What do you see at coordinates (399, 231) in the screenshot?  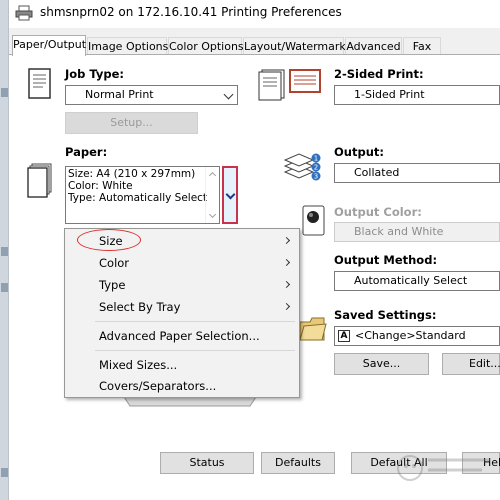 I see `output-color-value: Black and White` at bounding box center [399, 231].